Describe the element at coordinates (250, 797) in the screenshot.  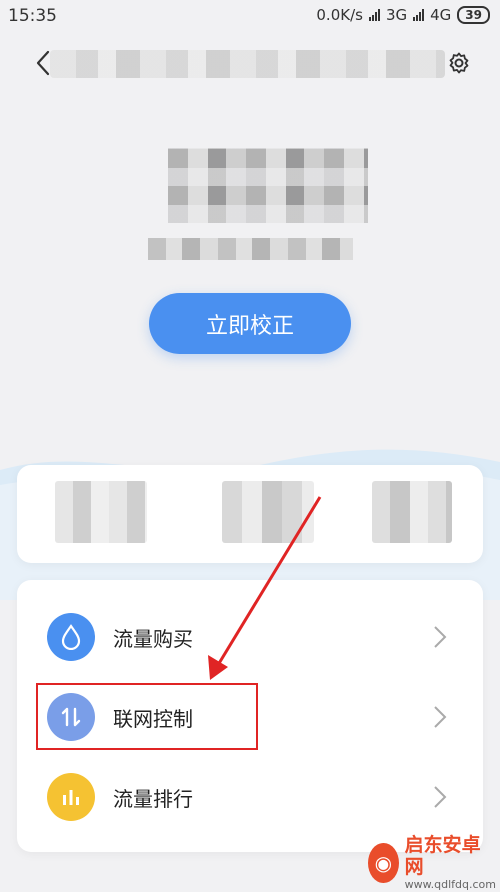
I see `menu-item-data-ranking: 流量排行` at that location.